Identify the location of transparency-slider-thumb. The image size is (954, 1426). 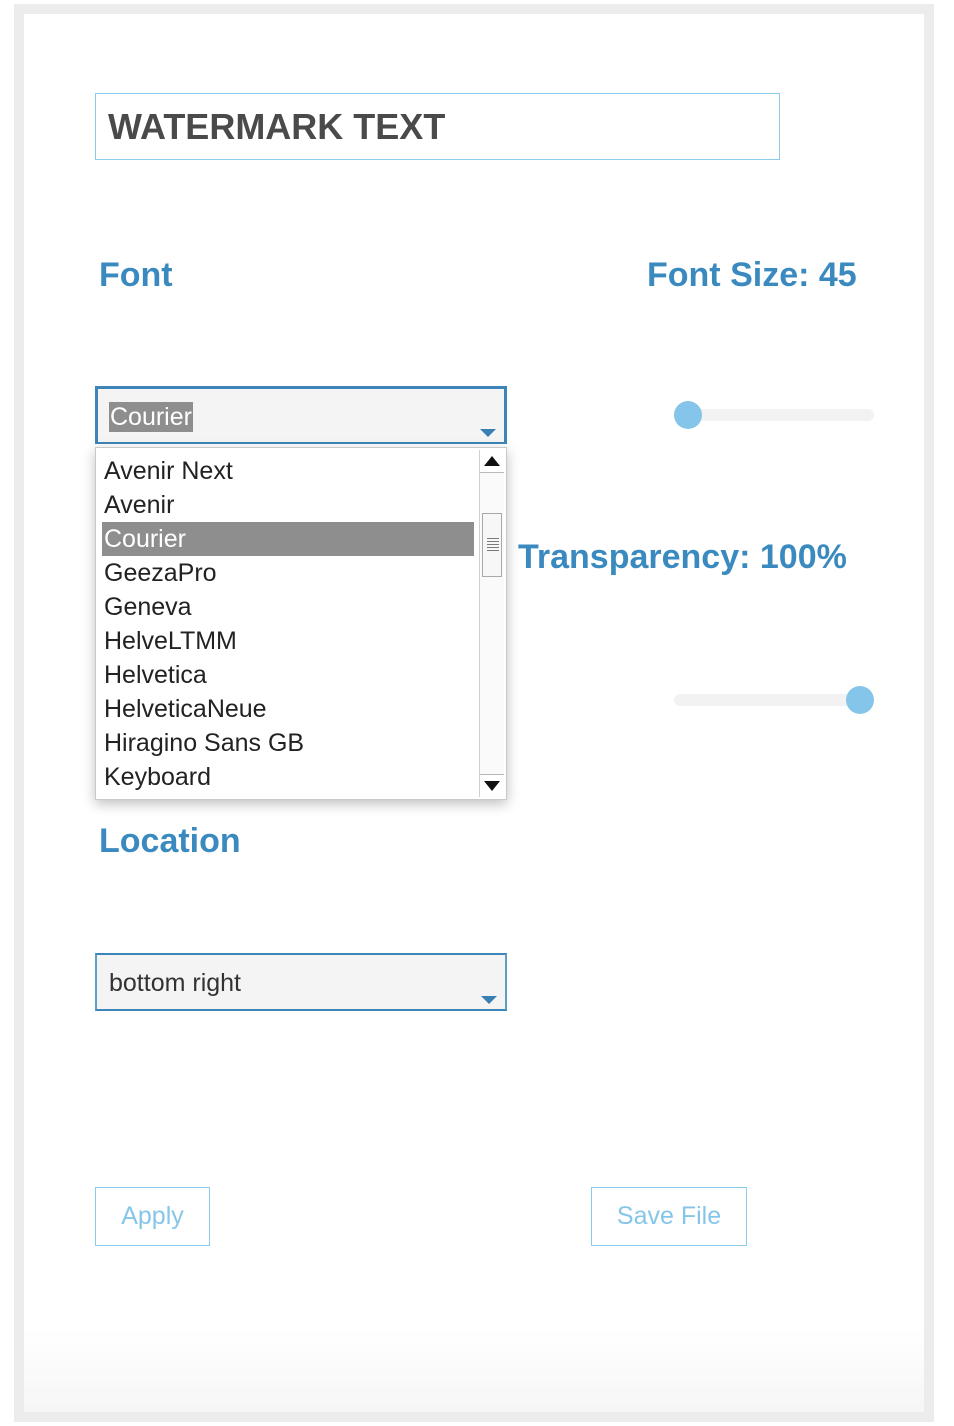
(860, 700).